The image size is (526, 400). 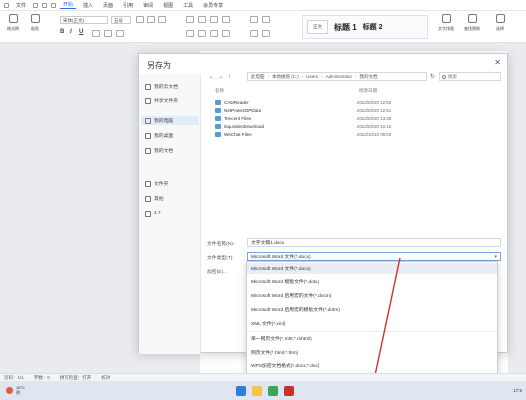 What do you see at coordinates (374, 256) in the screenshot?
I see `filetype-select: Microsoft Word 文件(*.docx) ▾` at bounding box center [374, 256].